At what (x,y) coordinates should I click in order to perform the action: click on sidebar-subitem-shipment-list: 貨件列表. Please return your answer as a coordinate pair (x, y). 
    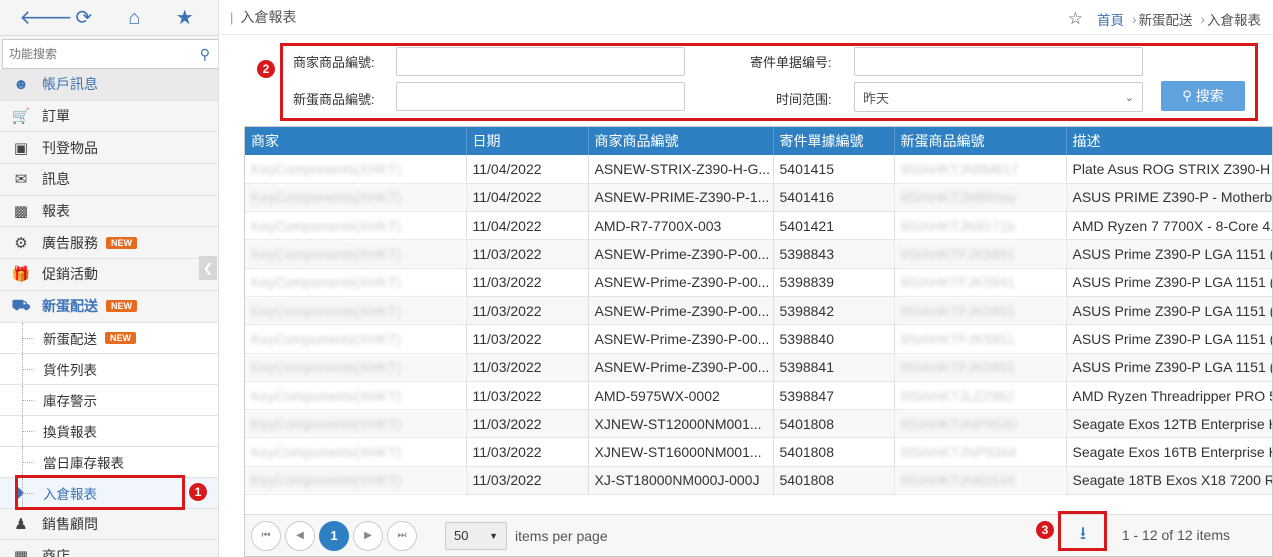
    Looking at the image, I should click on (109, 369).